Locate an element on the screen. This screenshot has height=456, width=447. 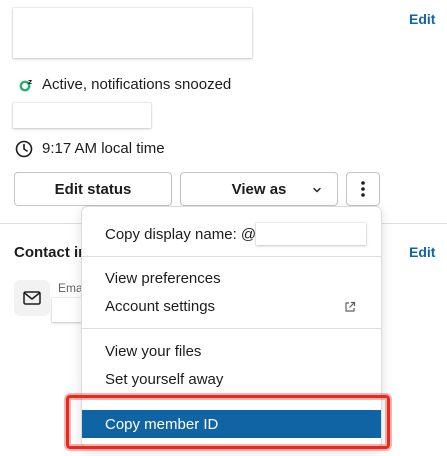
mail-icon is located at coordinates (32, 298).